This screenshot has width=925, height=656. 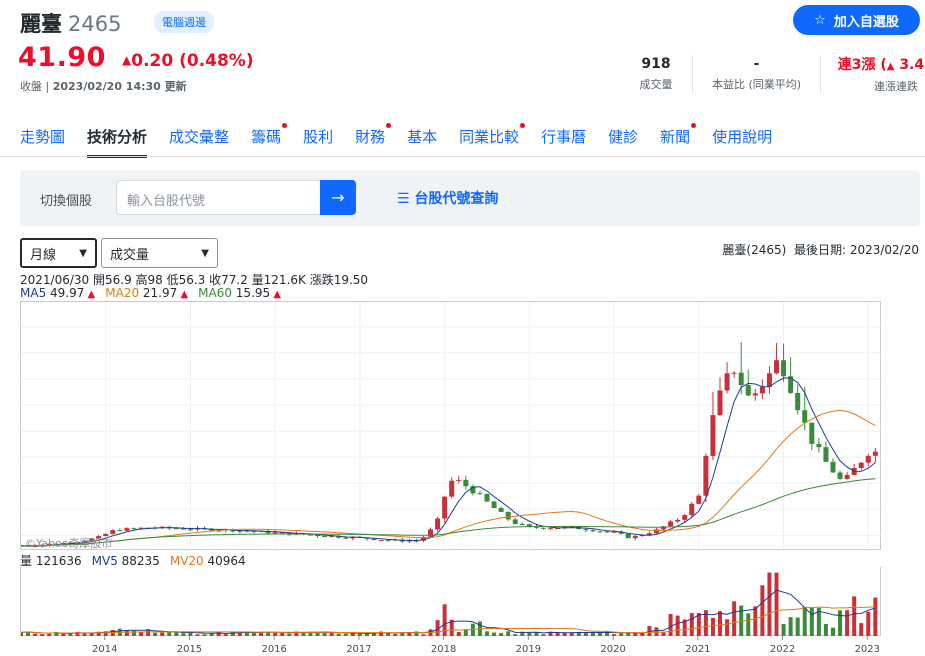 I want to click on stat-pe: - 本益比 (同業平均), so click(x=756, y=74).